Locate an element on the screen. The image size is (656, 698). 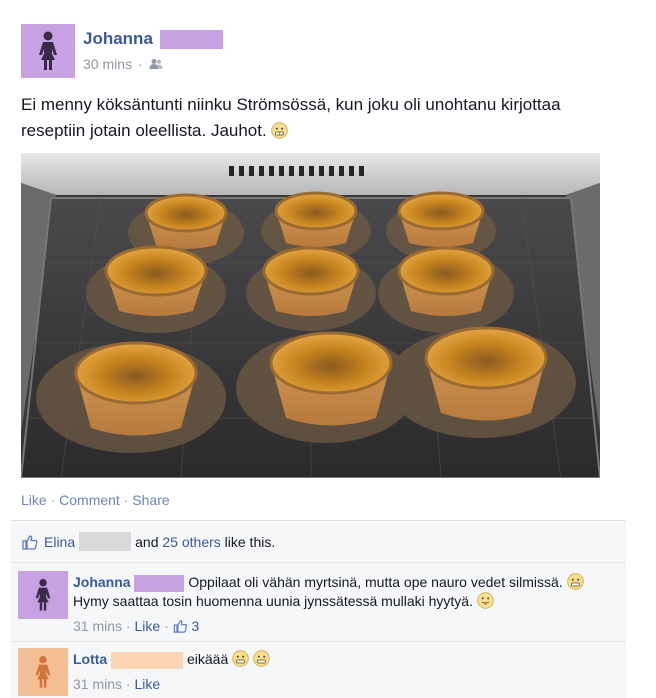
comment-action-link: Comment is located at coordinates (89, 500).